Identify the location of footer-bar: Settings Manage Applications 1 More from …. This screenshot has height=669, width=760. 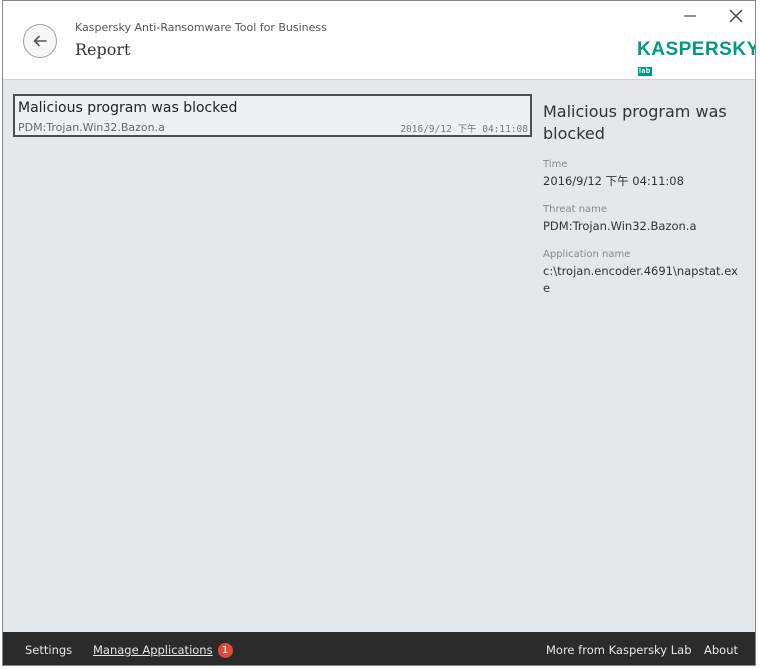
(379, 648).